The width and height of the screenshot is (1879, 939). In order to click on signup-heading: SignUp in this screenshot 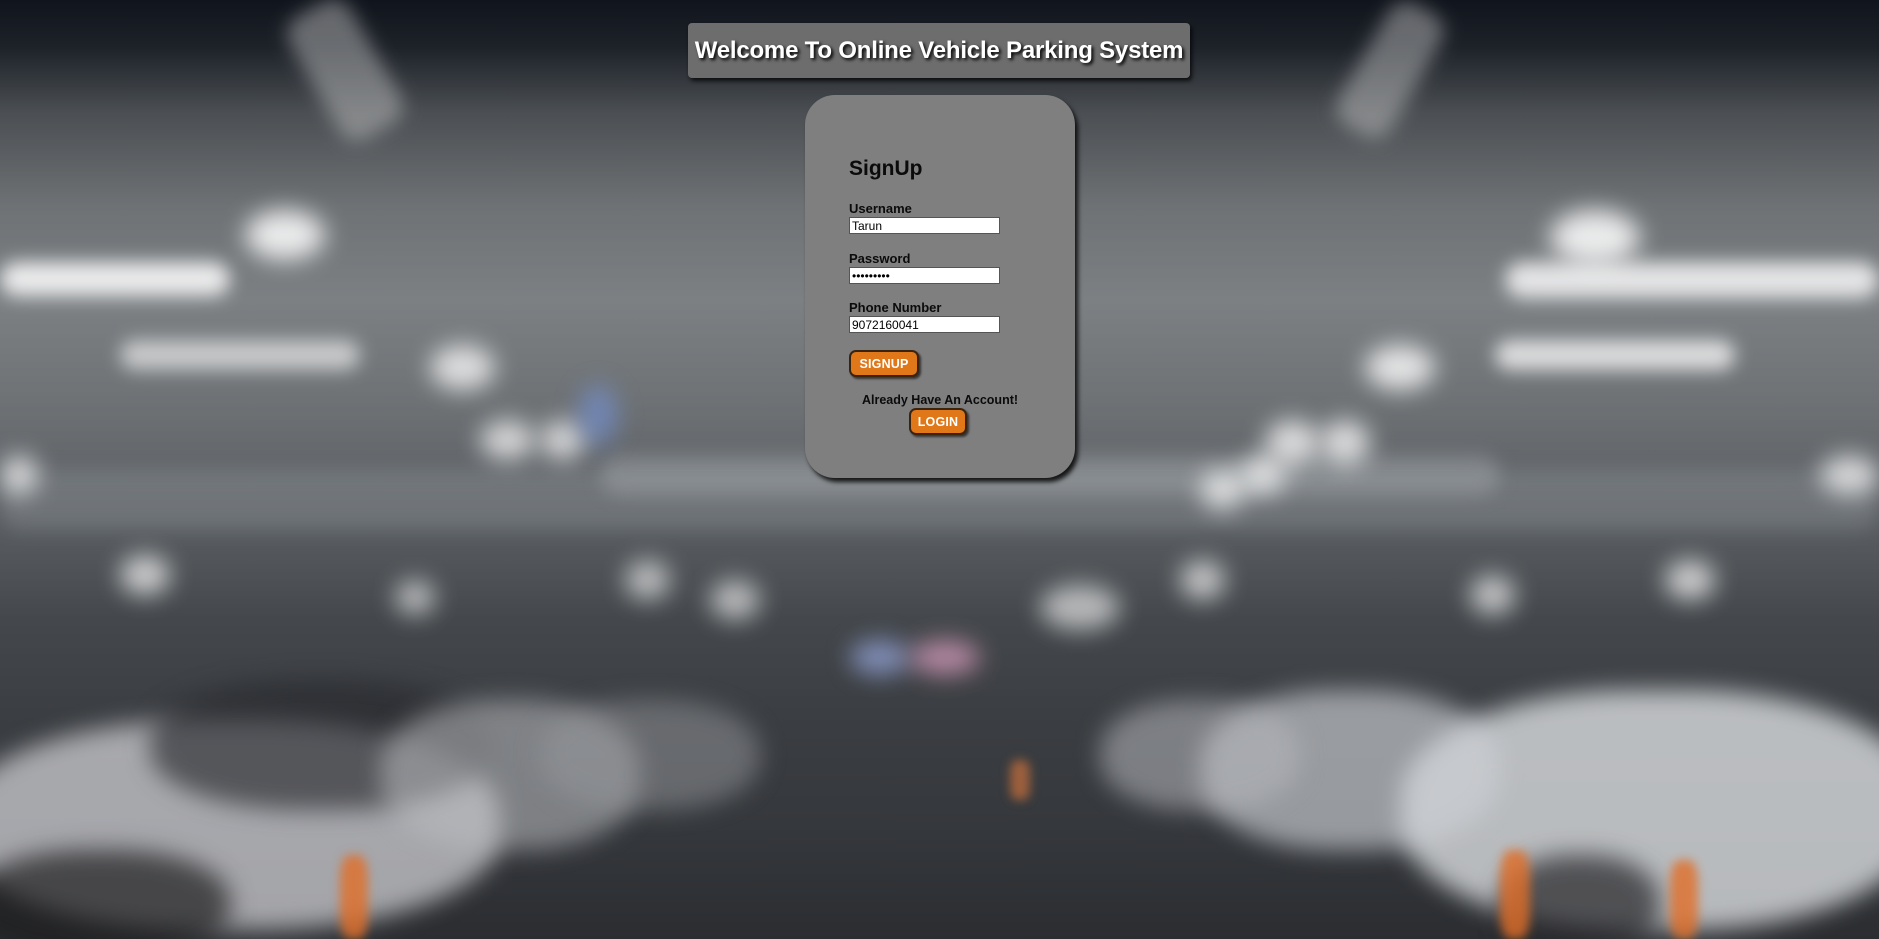, I will do `click(886, 168)`.